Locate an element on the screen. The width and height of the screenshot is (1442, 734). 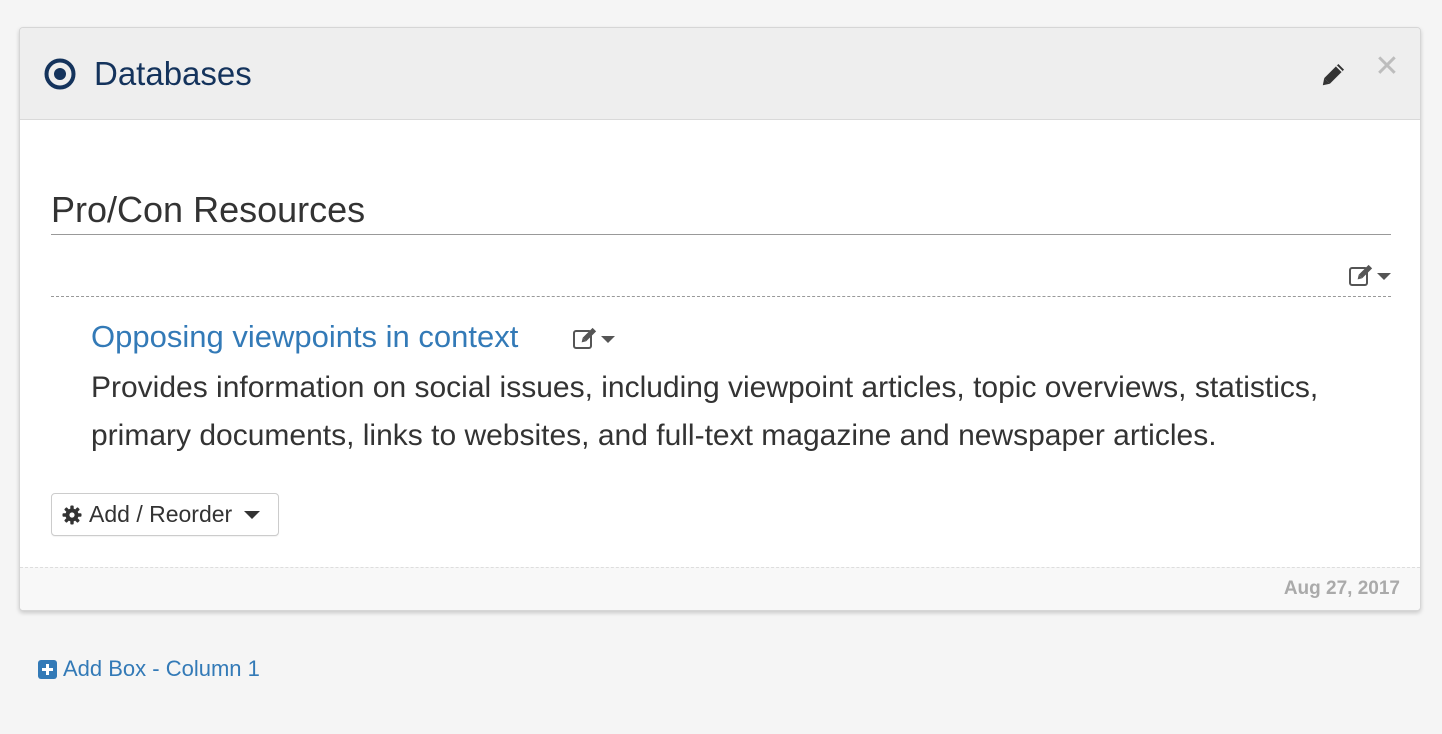
add-reorder-button: Add / Reorder is located at coordinates (165, 514).